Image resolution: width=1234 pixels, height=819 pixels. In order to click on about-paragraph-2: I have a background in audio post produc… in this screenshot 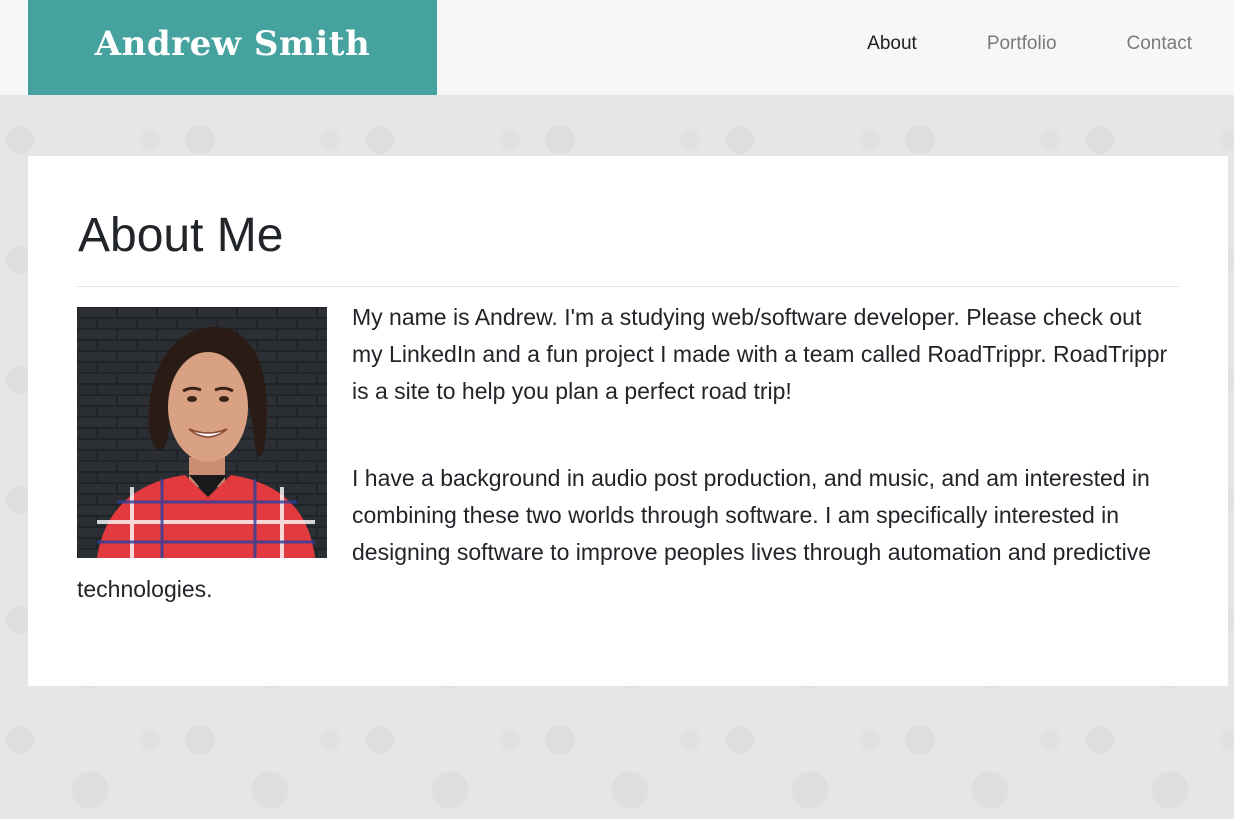, I will do `click(614, 533)`.